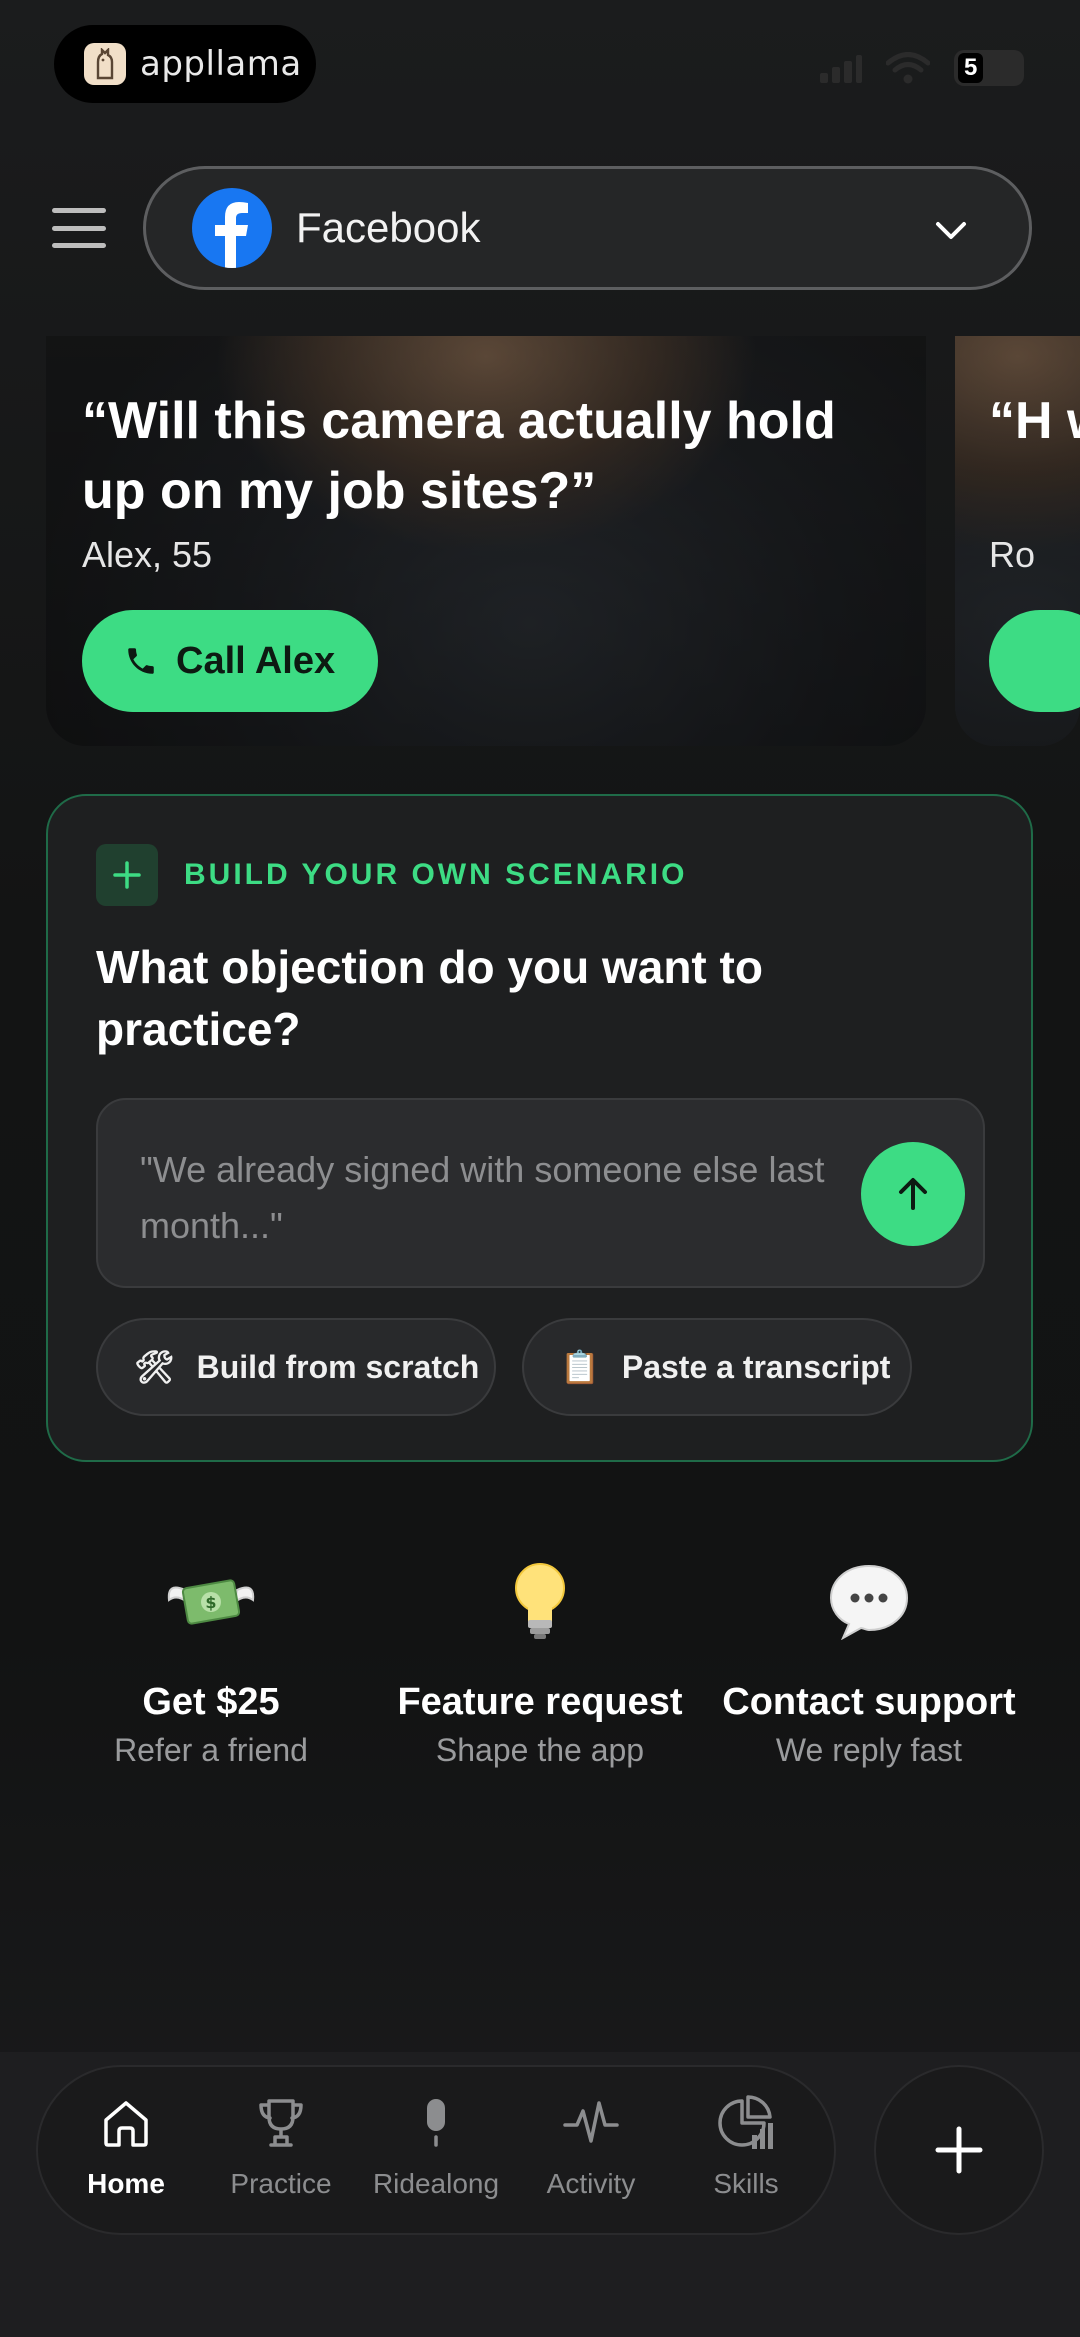 The width and height of the screenshot is (1080, 2337). What do you see at coordinates (126, 2124) in the screenshot?
I see `home-icon` at bounding box center [126, 2124].